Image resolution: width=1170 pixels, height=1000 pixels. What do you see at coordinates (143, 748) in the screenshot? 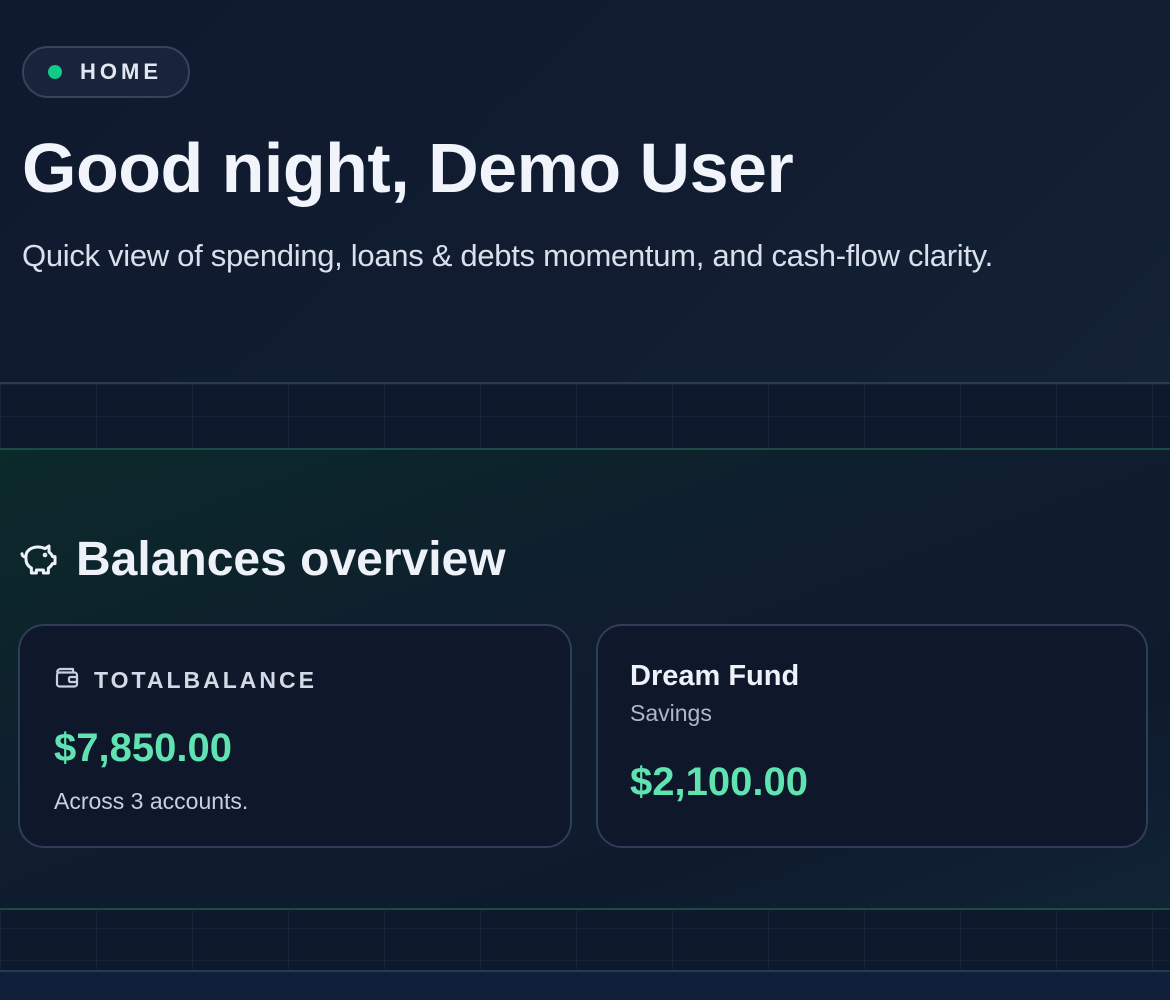
I see `total-balance-amount: $7,850.00` at bounding box center [143, 748].